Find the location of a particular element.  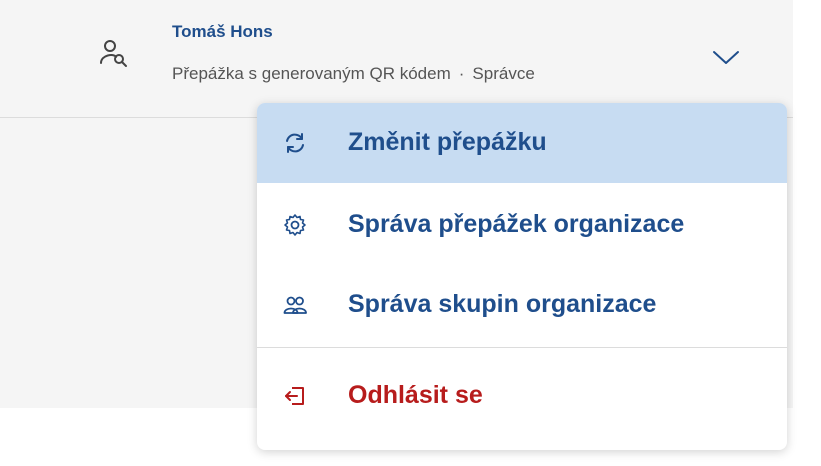

refresh-icon is located at coordinates (295, 143).